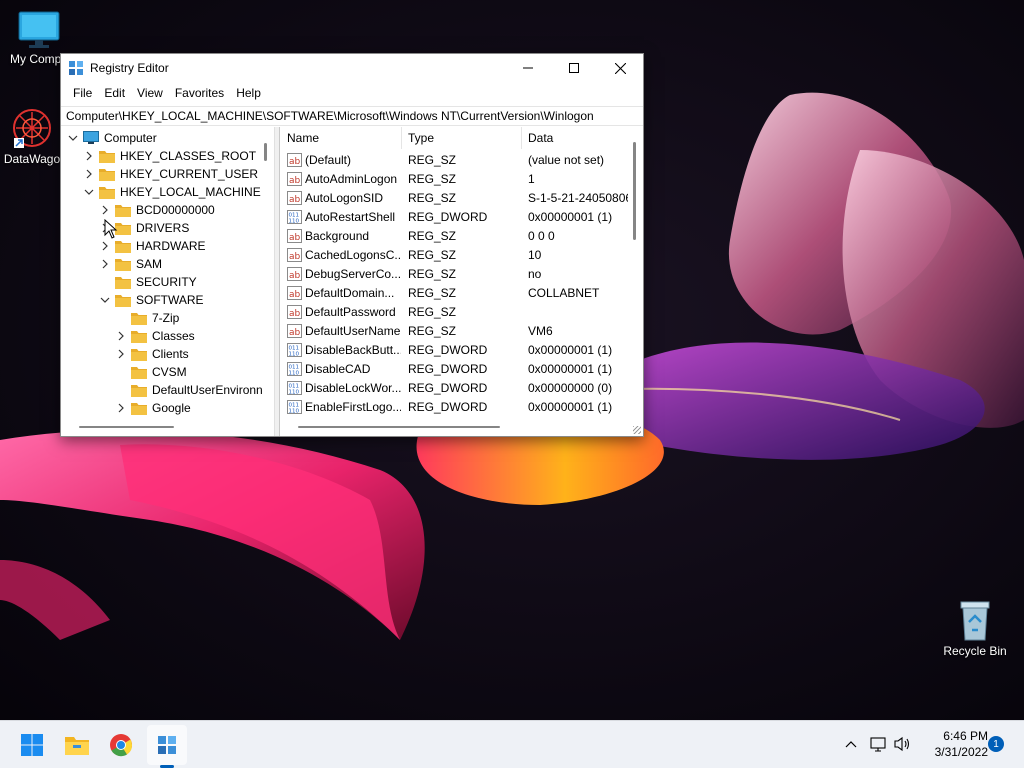 The width and height of the screenshot is (1024, 768). I want to click on tree-horizontal-scrollbar, so click(126, 427).